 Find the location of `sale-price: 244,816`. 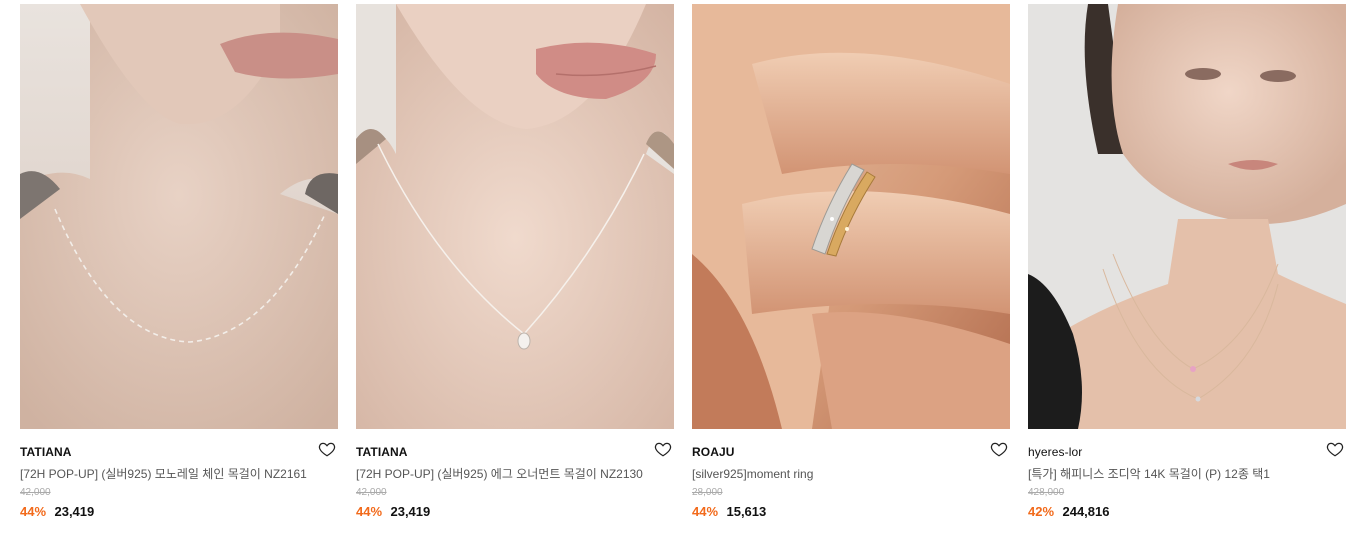

sale-price: 244,816 is located at coordinates (1086, 511).